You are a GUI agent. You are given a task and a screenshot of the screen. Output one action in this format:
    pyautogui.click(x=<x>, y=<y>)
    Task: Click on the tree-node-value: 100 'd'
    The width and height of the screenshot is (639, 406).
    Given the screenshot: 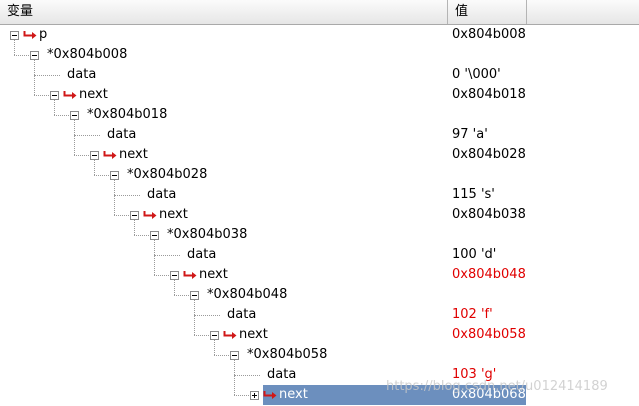 What is the action you would take?
    pyautogui.click(x=474, y=255)
    